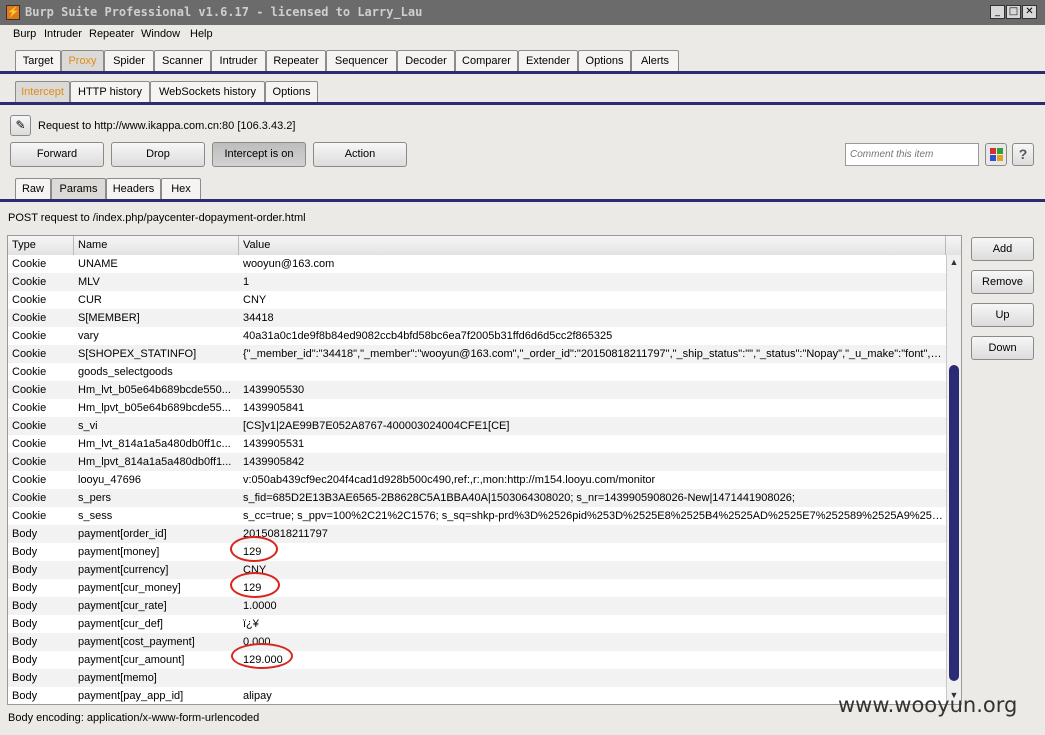 The height and width of the screenshot is (735, 1045). Describe the element at coordinates (360, 154) in the screenshot. I see `action-button: Action` at that location.